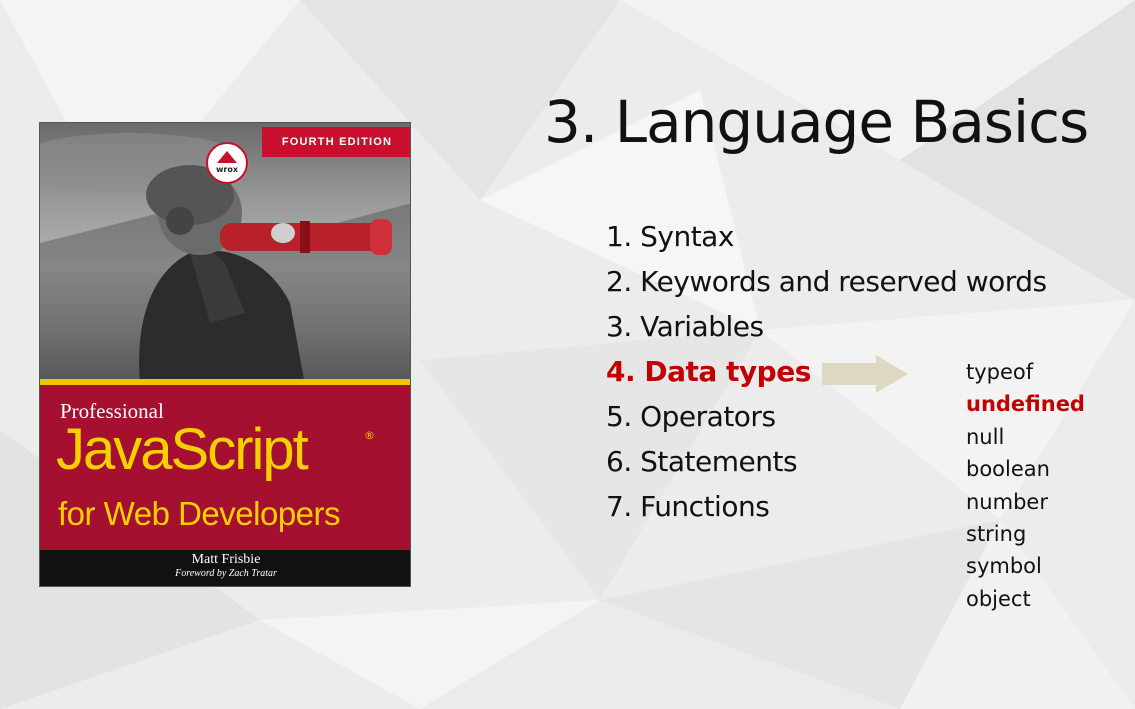 Image resolution: width=1135 pixels, height=709 pixels. What do you see at coordinates (369, 435) in the screenshot?
I see `registered-mark: ®` at bounding box center [369, 435].